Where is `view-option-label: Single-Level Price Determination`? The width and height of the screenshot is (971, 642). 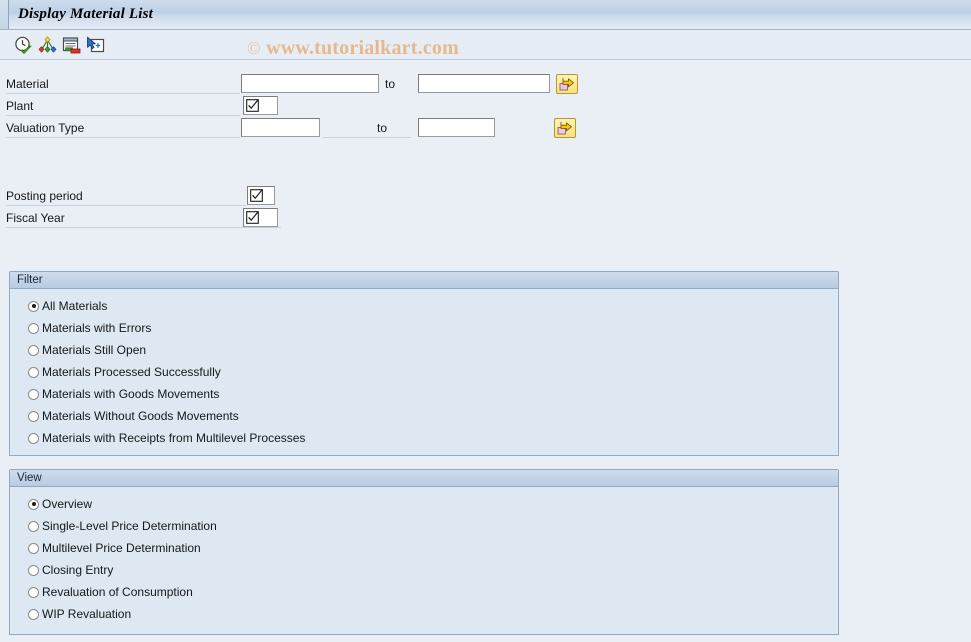
view-option-label: Single-Level Price Determination is located at coordinates (129, 526).